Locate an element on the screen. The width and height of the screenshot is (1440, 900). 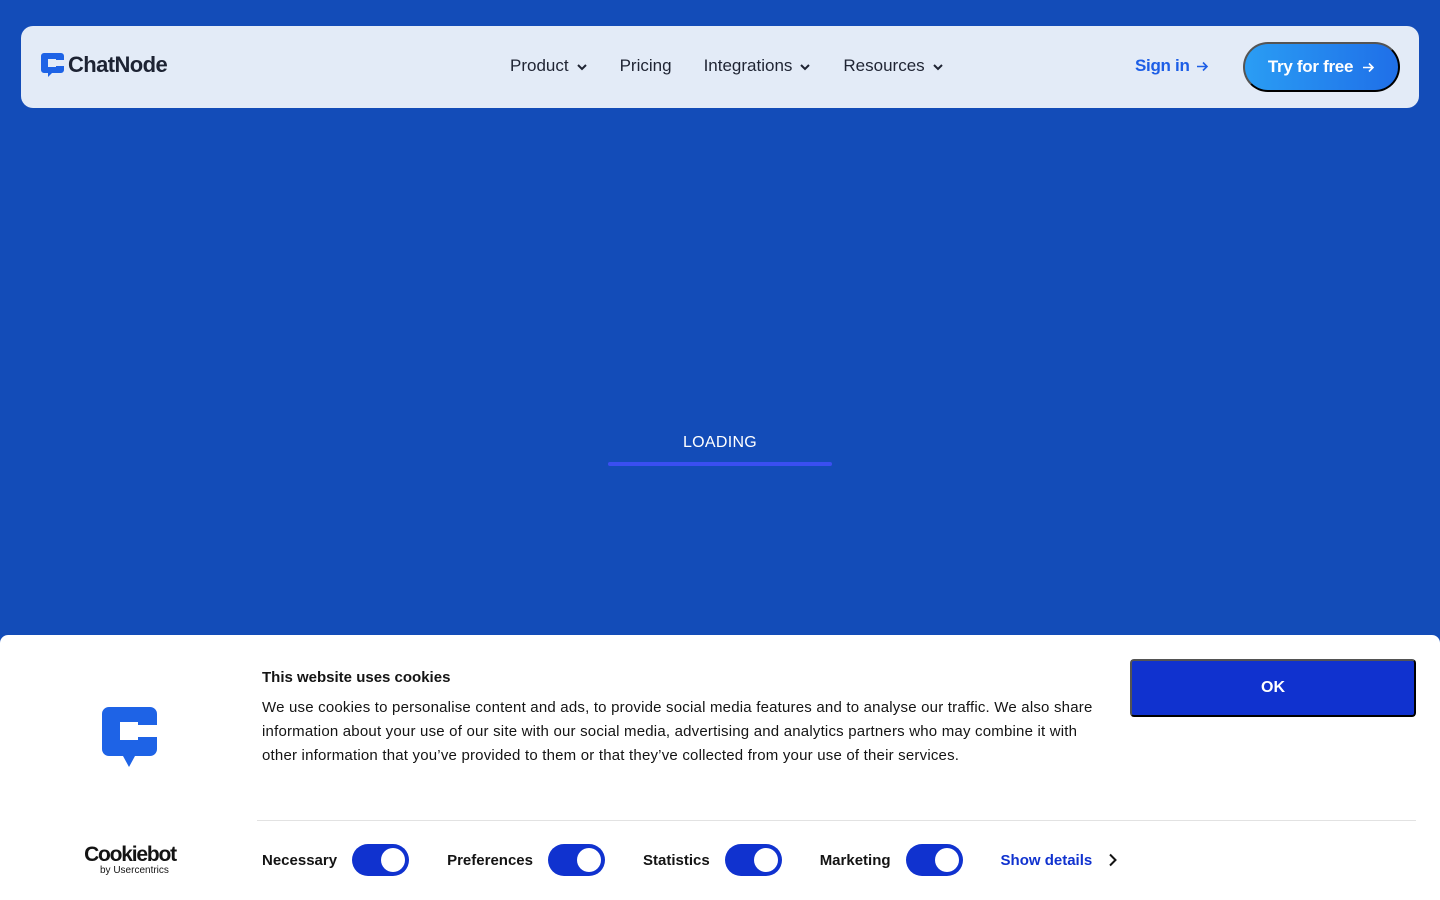
necessary-switch is located at coordinates (381, 860).